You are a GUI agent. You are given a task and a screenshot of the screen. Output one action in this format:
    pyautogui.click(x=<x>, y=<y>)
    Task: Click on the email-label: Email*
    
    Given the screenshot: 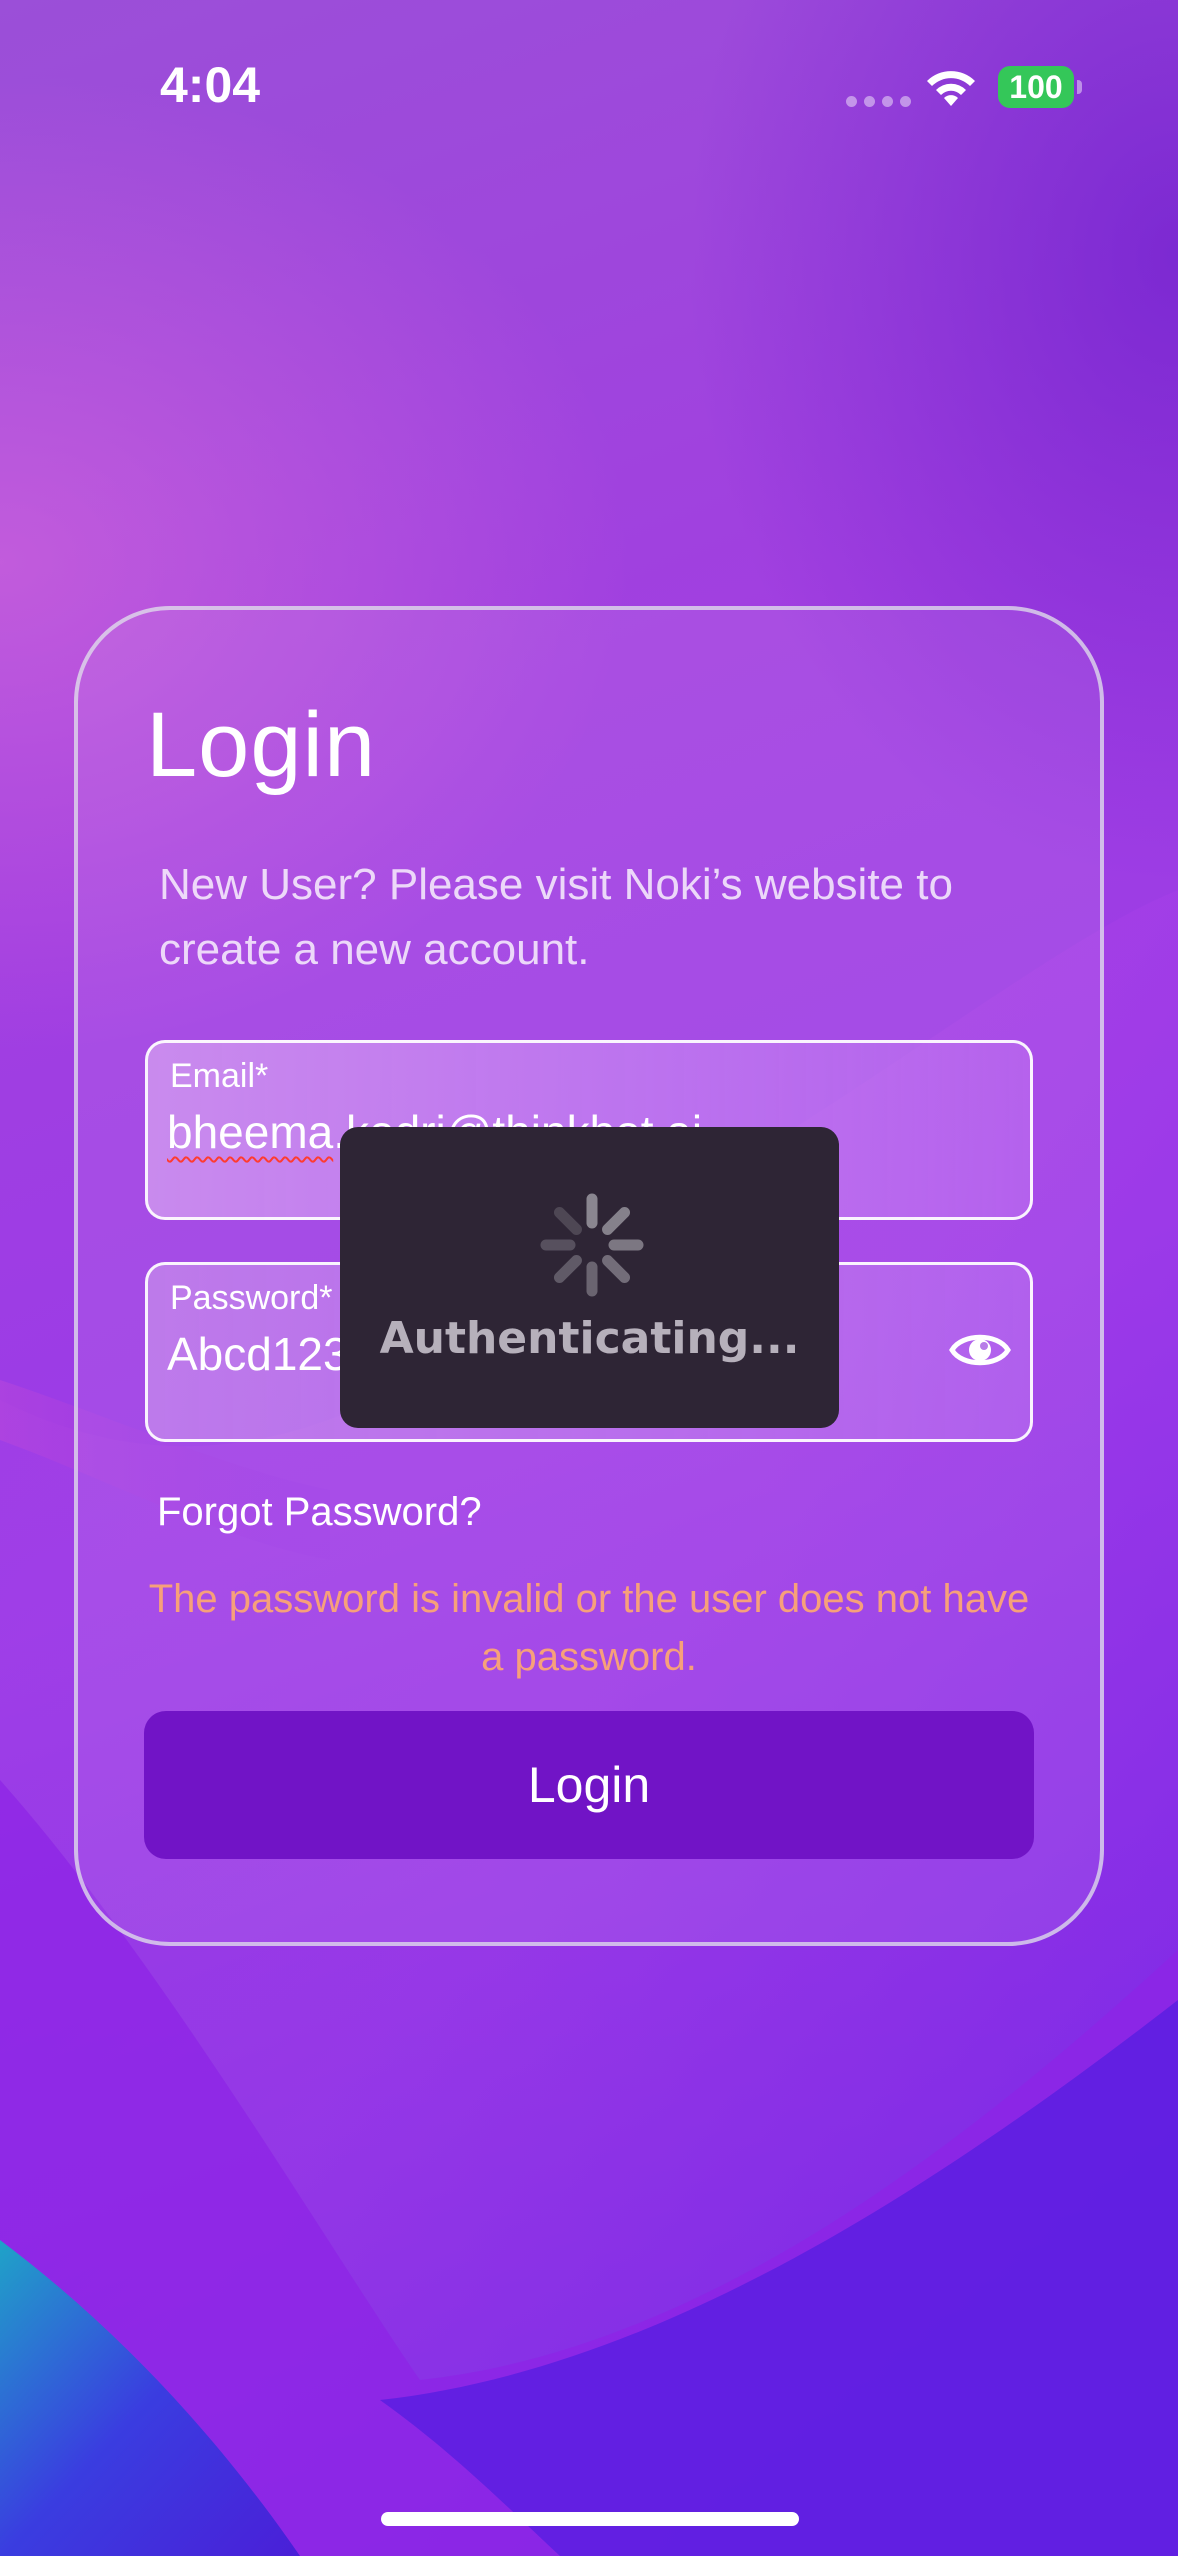 What is the action you would take?
    pyautogui.click(x=219, y=1076)
    